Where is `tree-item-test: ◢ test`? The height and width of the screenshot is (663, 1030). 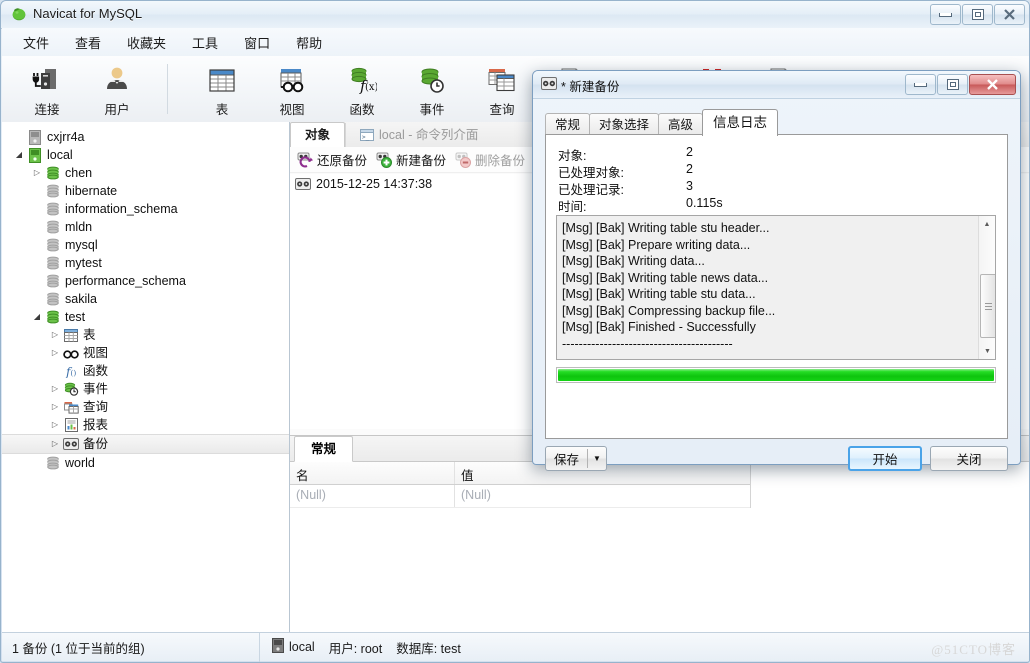 tree-item-test: ◢ test is located at coordinates (145, 317).